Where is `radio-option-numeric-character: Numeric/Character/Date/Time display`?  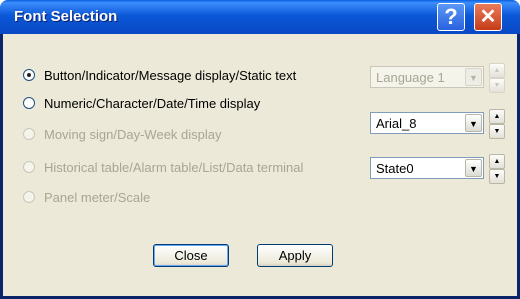 radio-option-numeric-character: Numeric/Character/Date/Time display is located at coordinates (141, 103).